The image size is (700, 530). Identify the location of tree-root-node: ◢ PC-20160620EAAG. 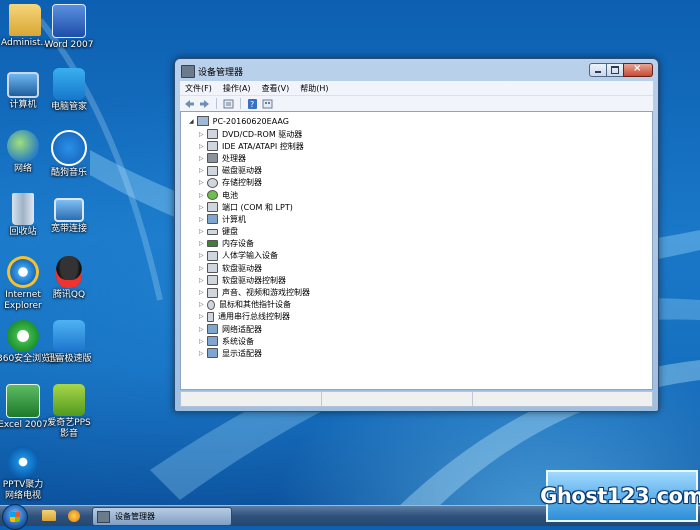
(239, 121).